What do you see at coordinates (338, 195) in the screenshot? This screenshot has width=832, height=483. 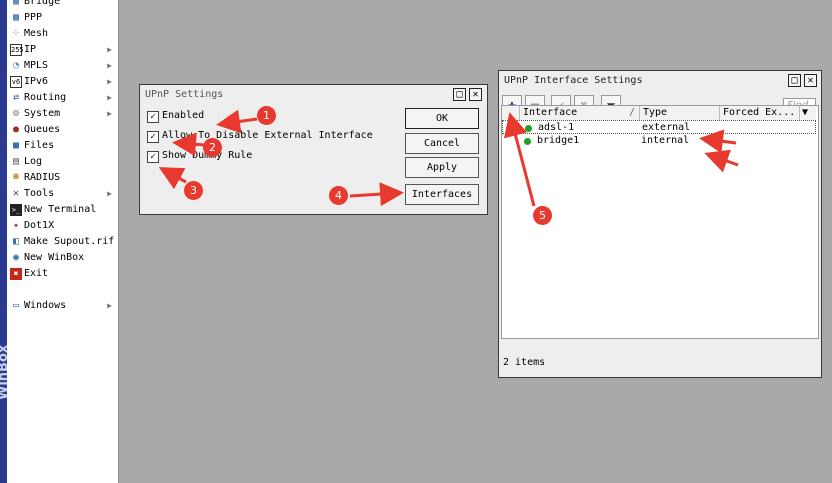 I see `annotation-badge-4: 4` at bounding box center [338, 195].